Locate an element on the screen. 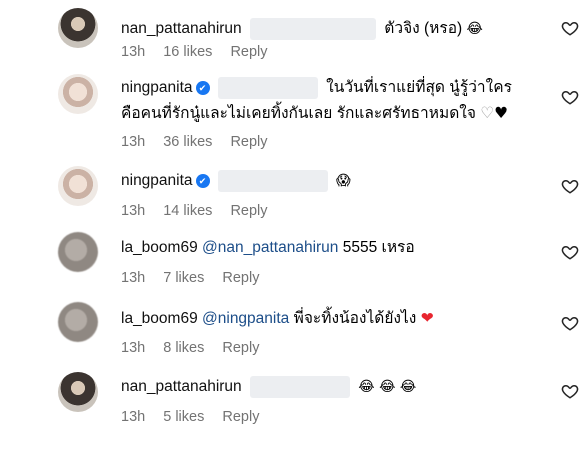 The height and width of the screenshot is (452, 583). laughing-emoji: 😂 😂 😂 is located at coordinates (387, 387).